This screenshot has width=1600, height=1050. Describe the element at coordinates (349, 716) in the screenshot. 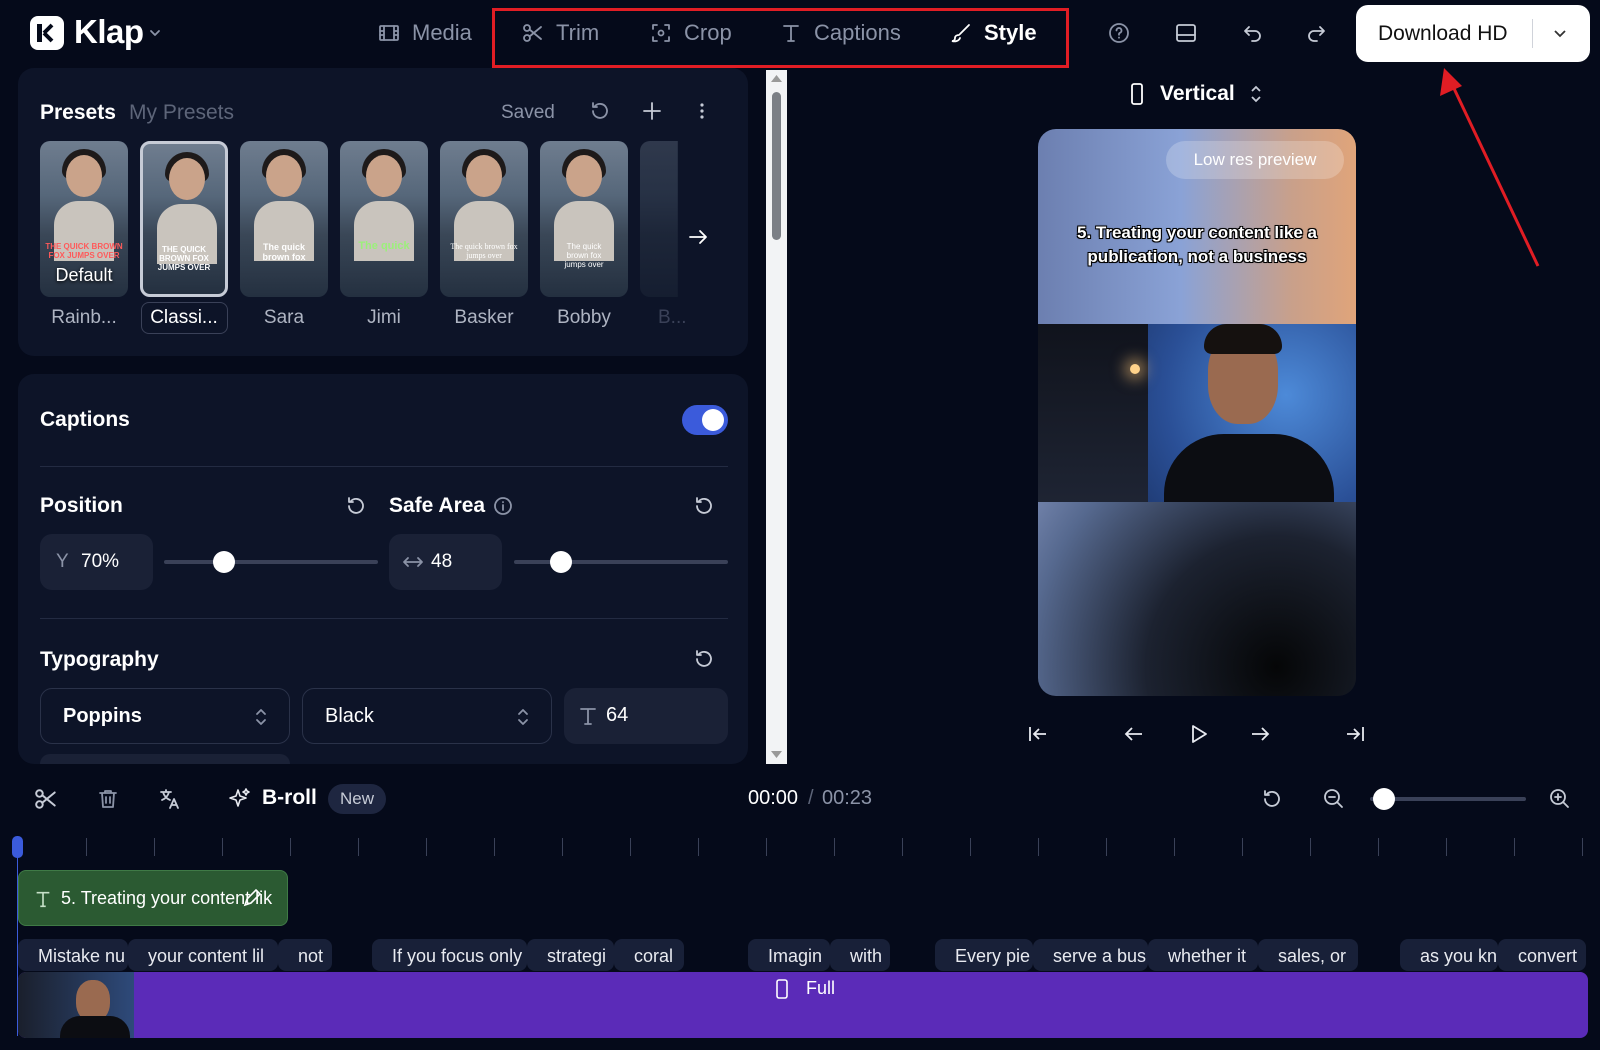

I see `font-weight-value: Black` at that location.